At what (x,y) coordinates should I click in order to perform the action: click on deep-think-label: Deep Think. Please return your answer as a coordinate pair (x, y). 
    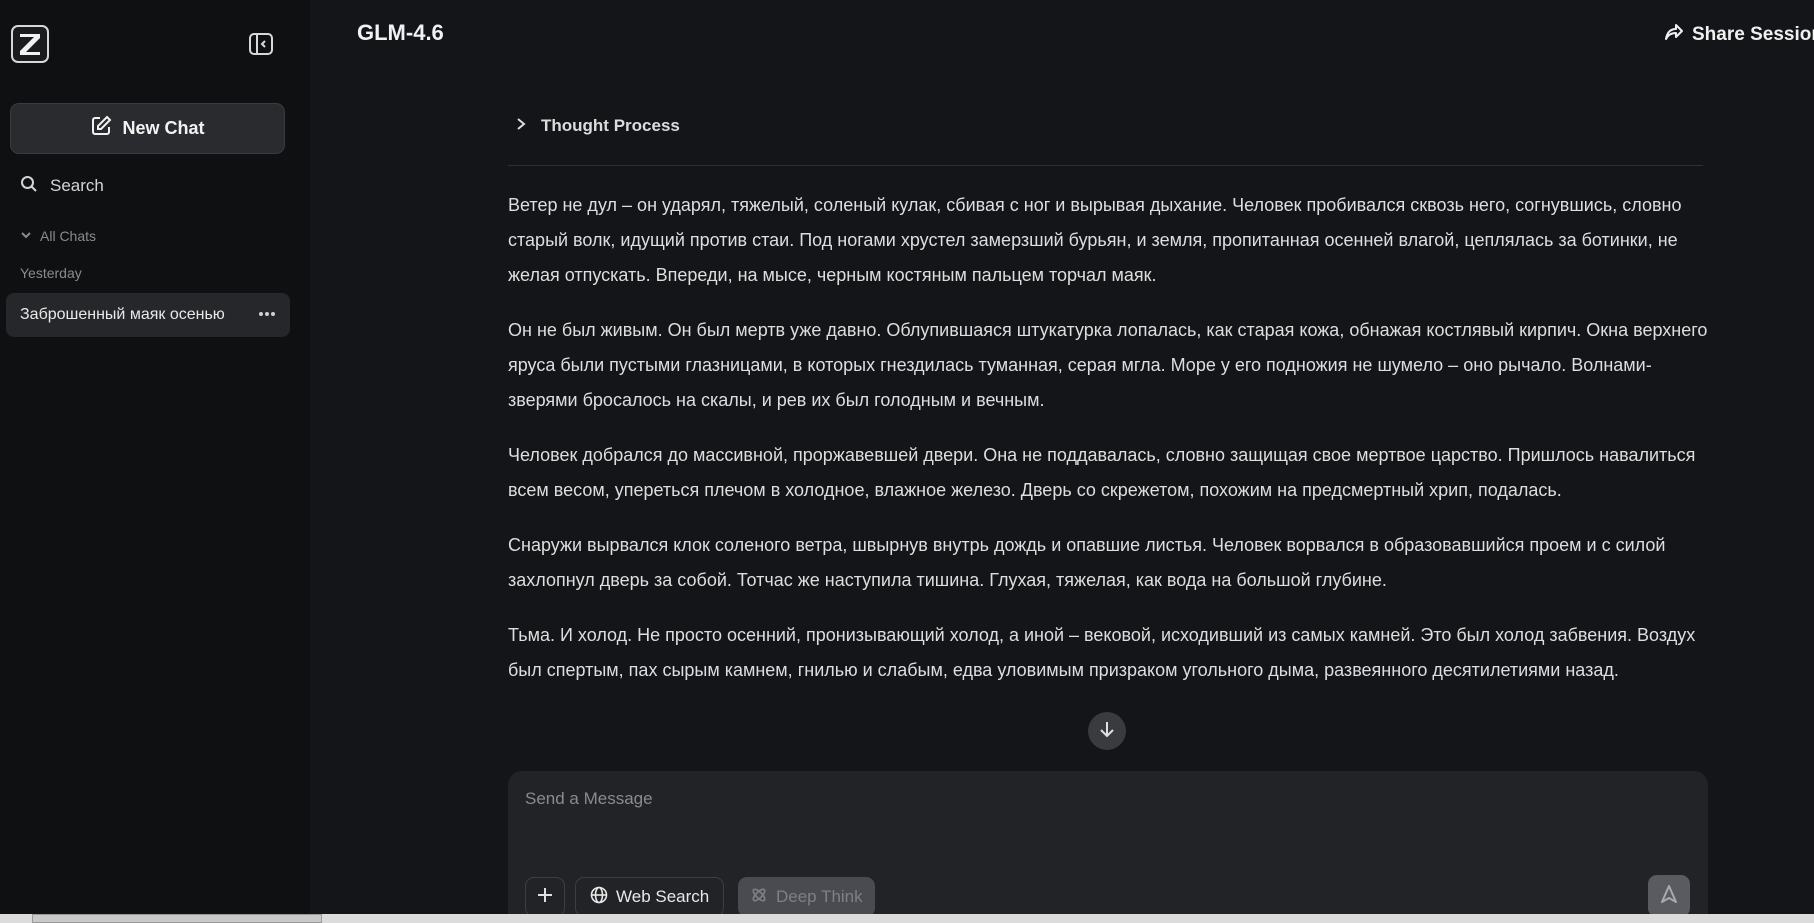
    Looking at the image, I should click on (819, 896).